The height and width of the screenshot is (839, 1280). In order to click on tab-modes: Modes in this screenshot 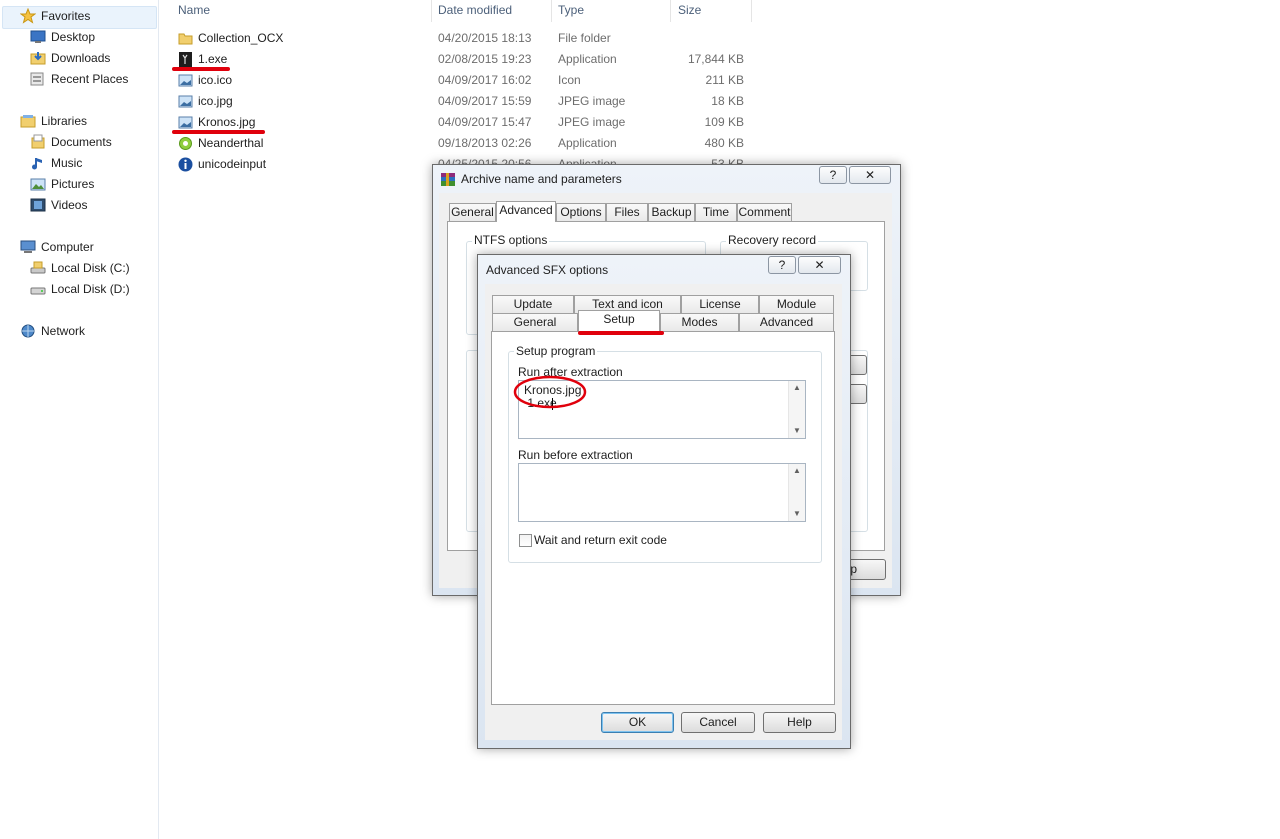, I will do `click(699, 322)`.